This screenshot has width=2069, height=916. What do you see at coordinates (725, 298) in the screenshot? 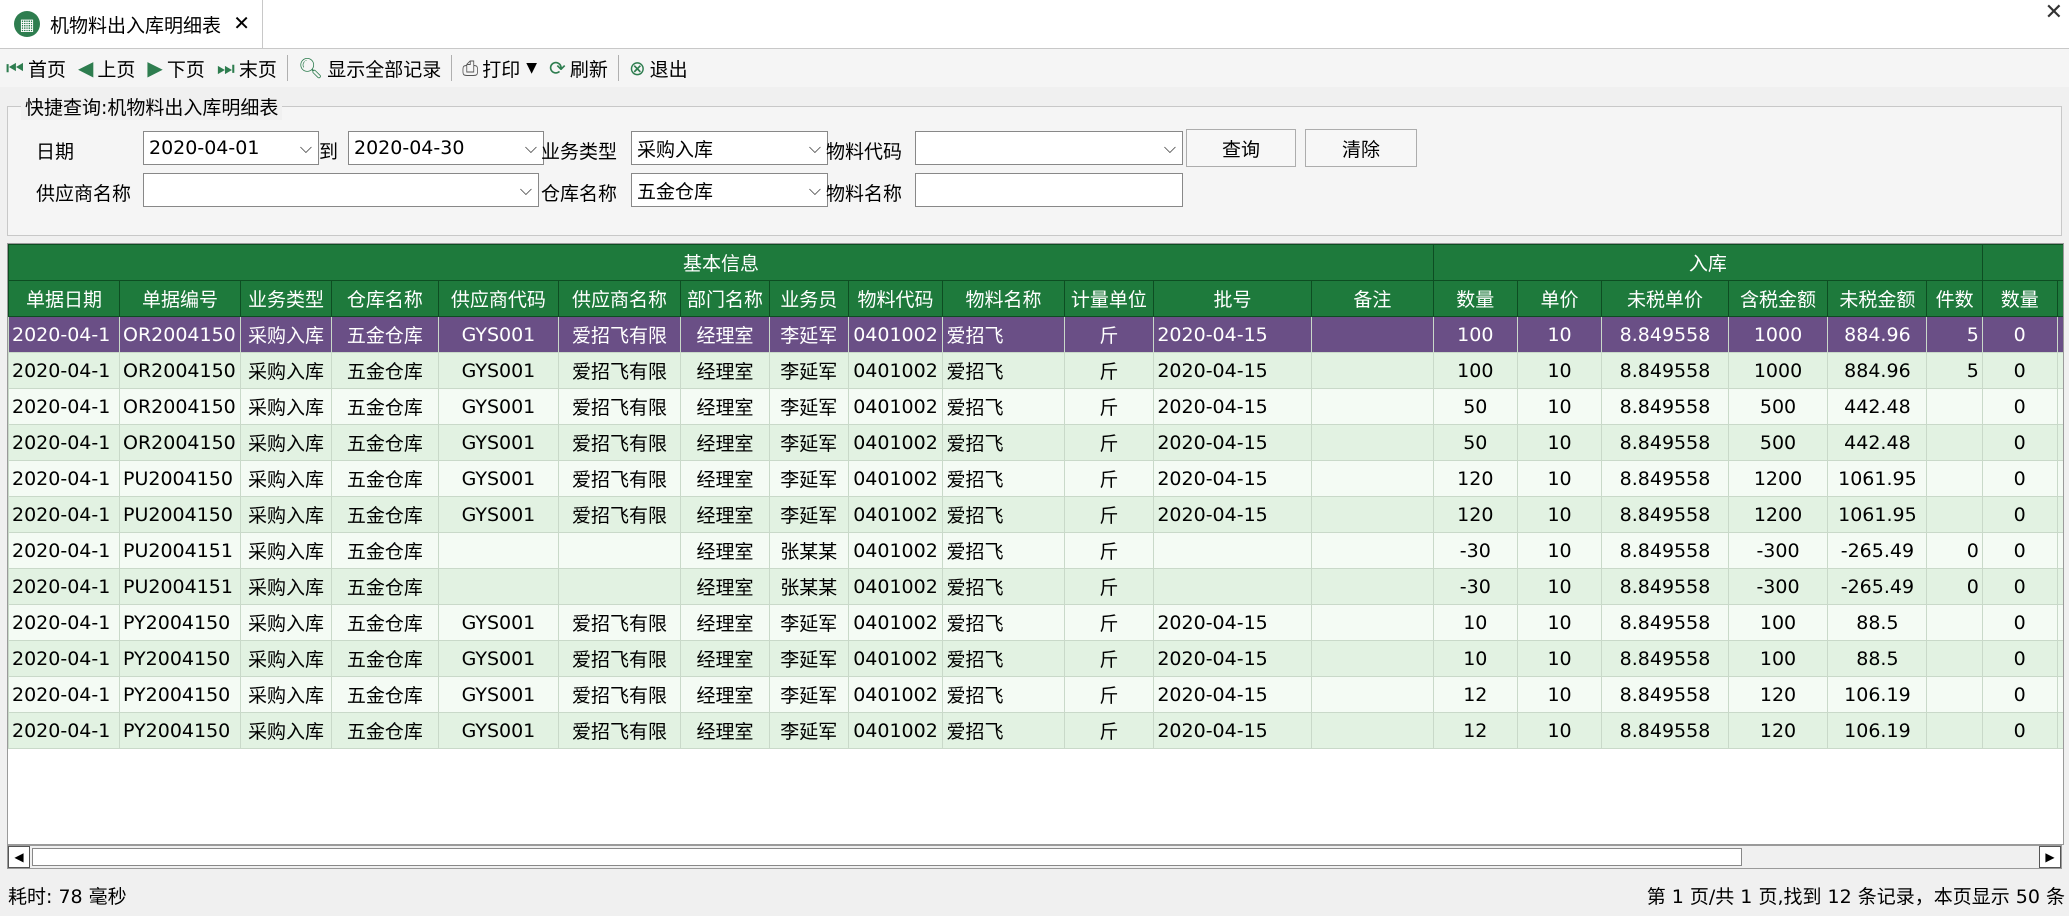
I see `column-header: 部门名称` at bounding box center [725, 298].